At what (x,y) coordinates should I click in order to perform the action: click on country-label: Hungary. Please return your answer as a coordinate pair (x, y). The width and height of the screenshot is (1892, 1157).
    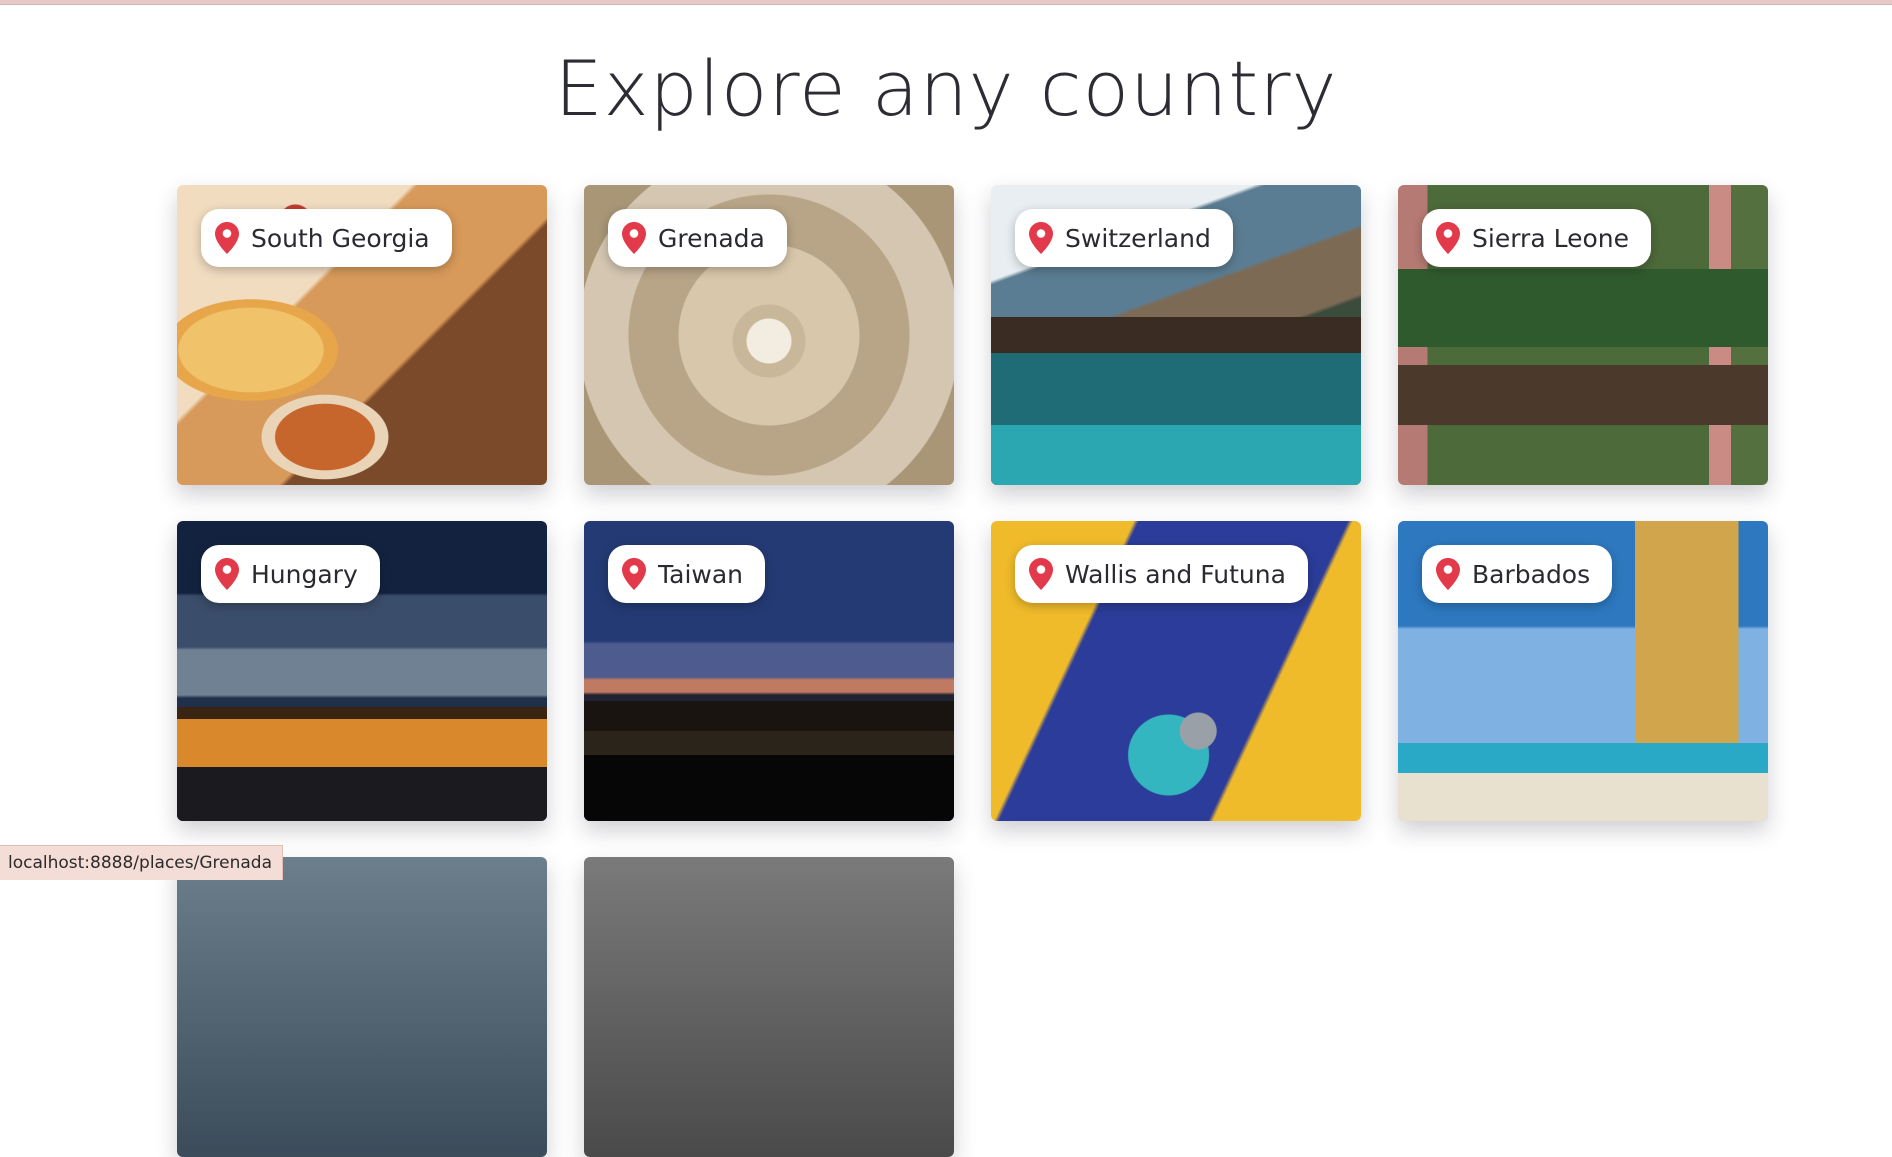
    Looking at the image, I should click on (290, 574).